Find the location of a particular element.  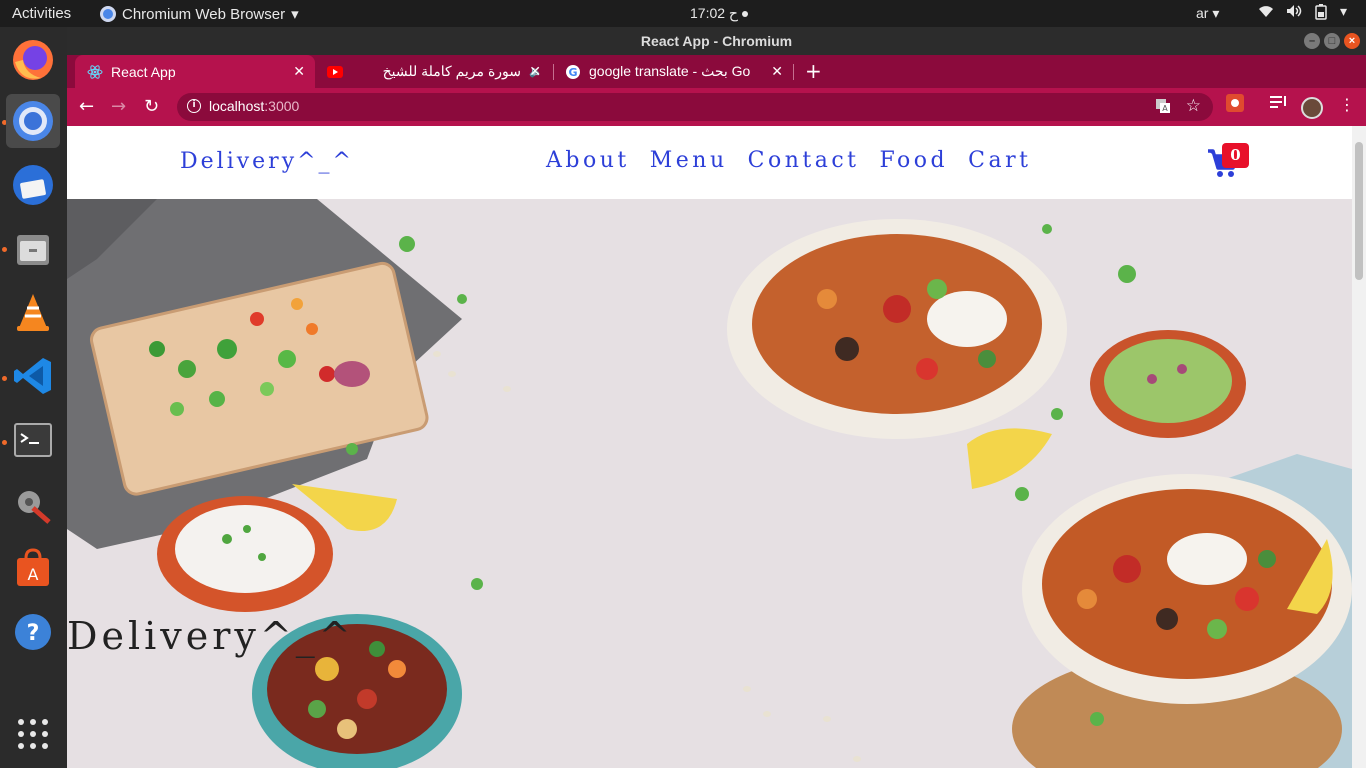

keyboard-layout-label: ar is located at coordinates (1202, 13).